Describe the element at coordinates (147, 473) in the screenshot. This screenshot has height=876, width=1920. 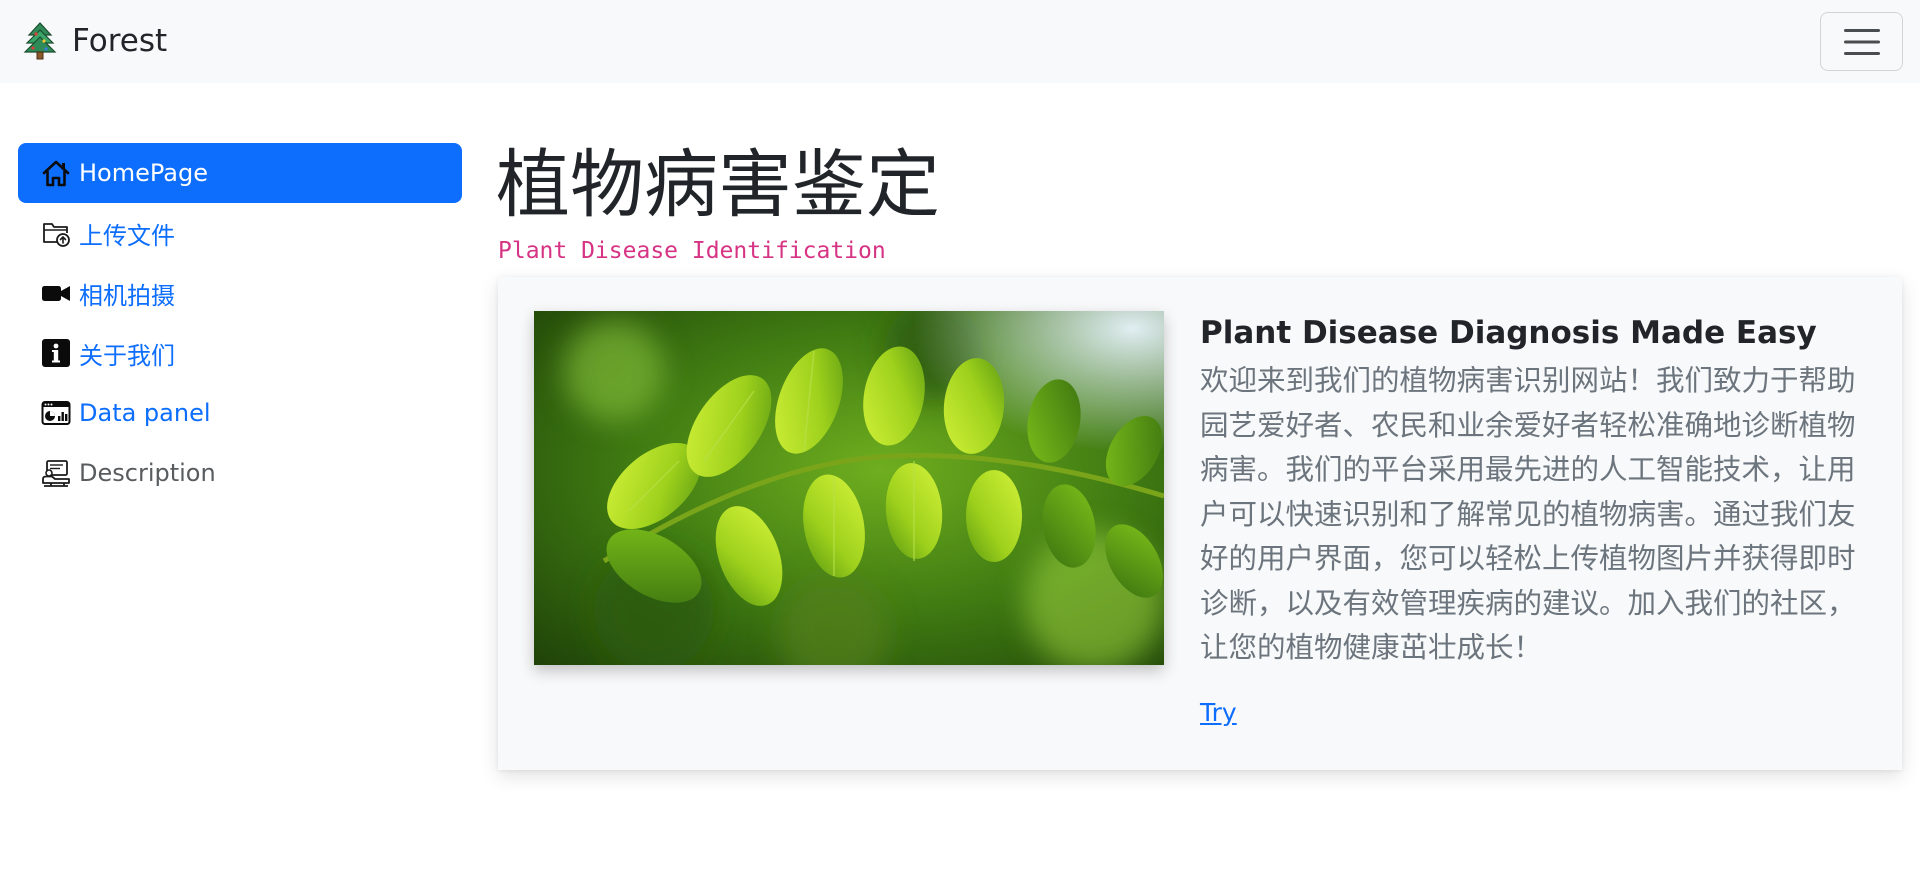
I see `sidebar-item-label: Description` at that location.